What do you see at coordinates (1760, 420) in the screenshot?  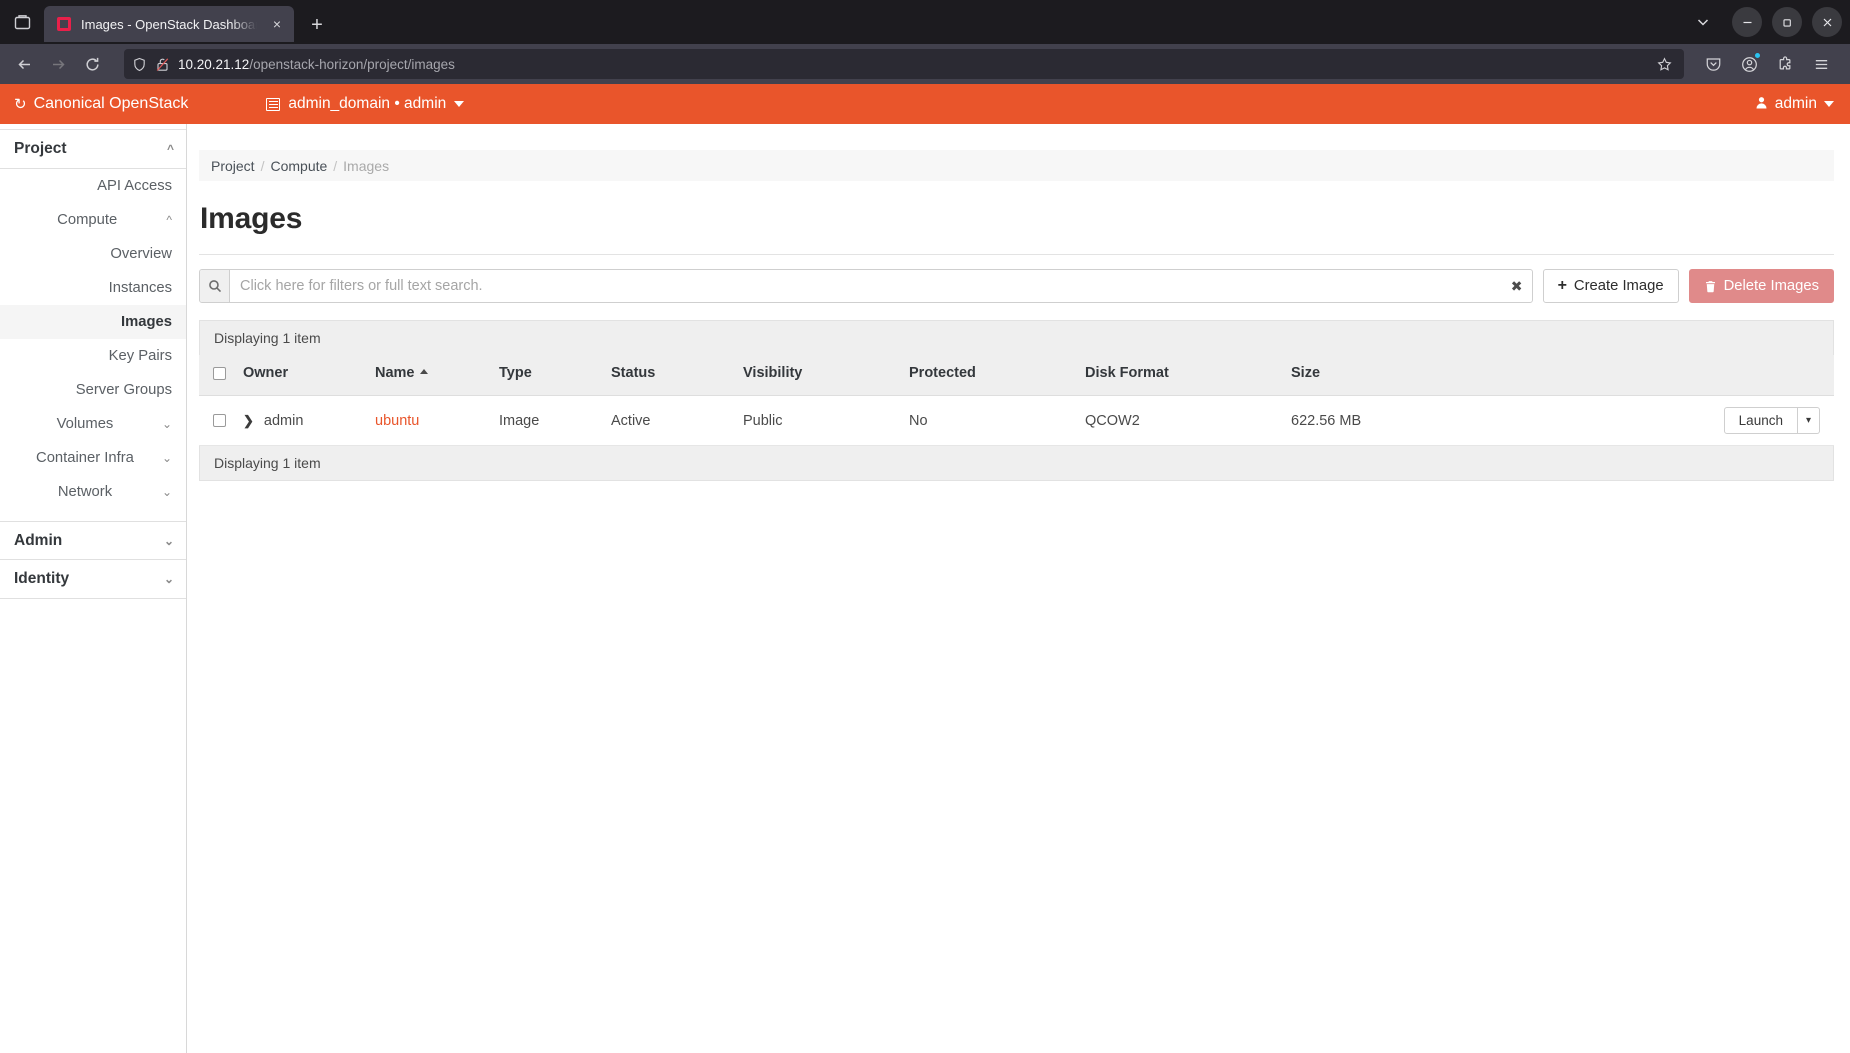 I see `launch-button: Launch` at bounding box center [1760, 420].